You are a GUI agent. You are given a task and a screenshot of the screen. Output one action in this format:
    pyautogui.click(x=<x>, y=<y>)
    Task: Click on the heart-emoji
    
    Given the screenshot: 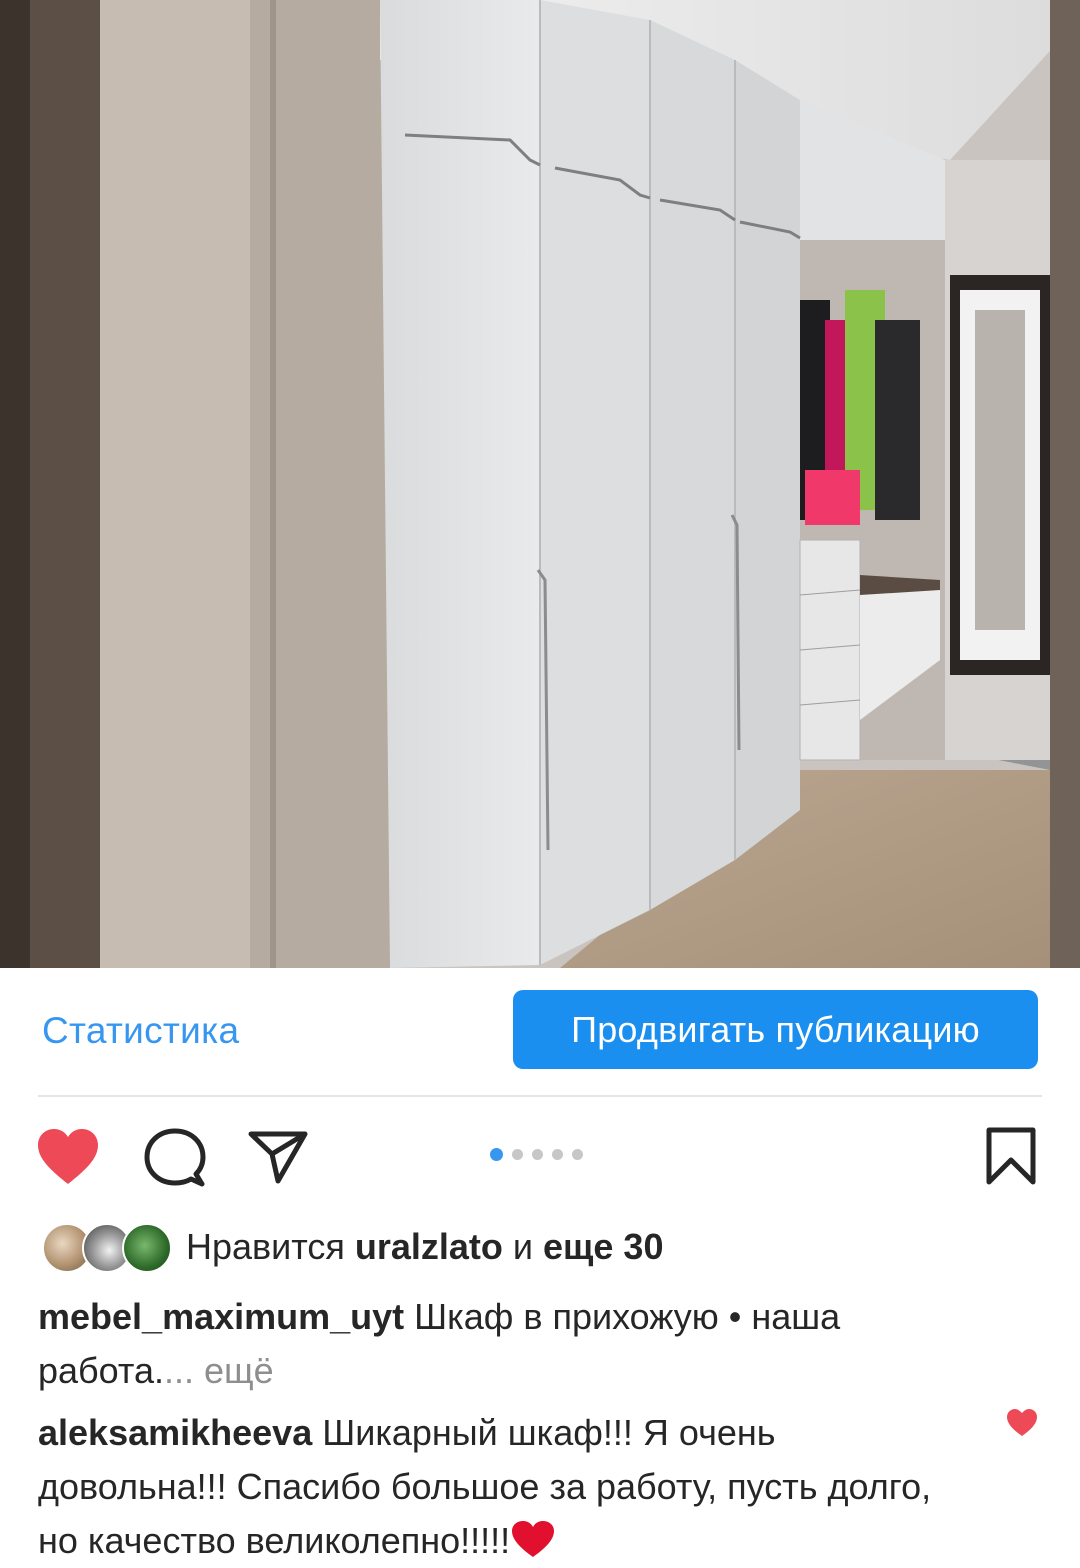 What is the action you would take?
    pyautogui.click(x=533, y=1539)
    